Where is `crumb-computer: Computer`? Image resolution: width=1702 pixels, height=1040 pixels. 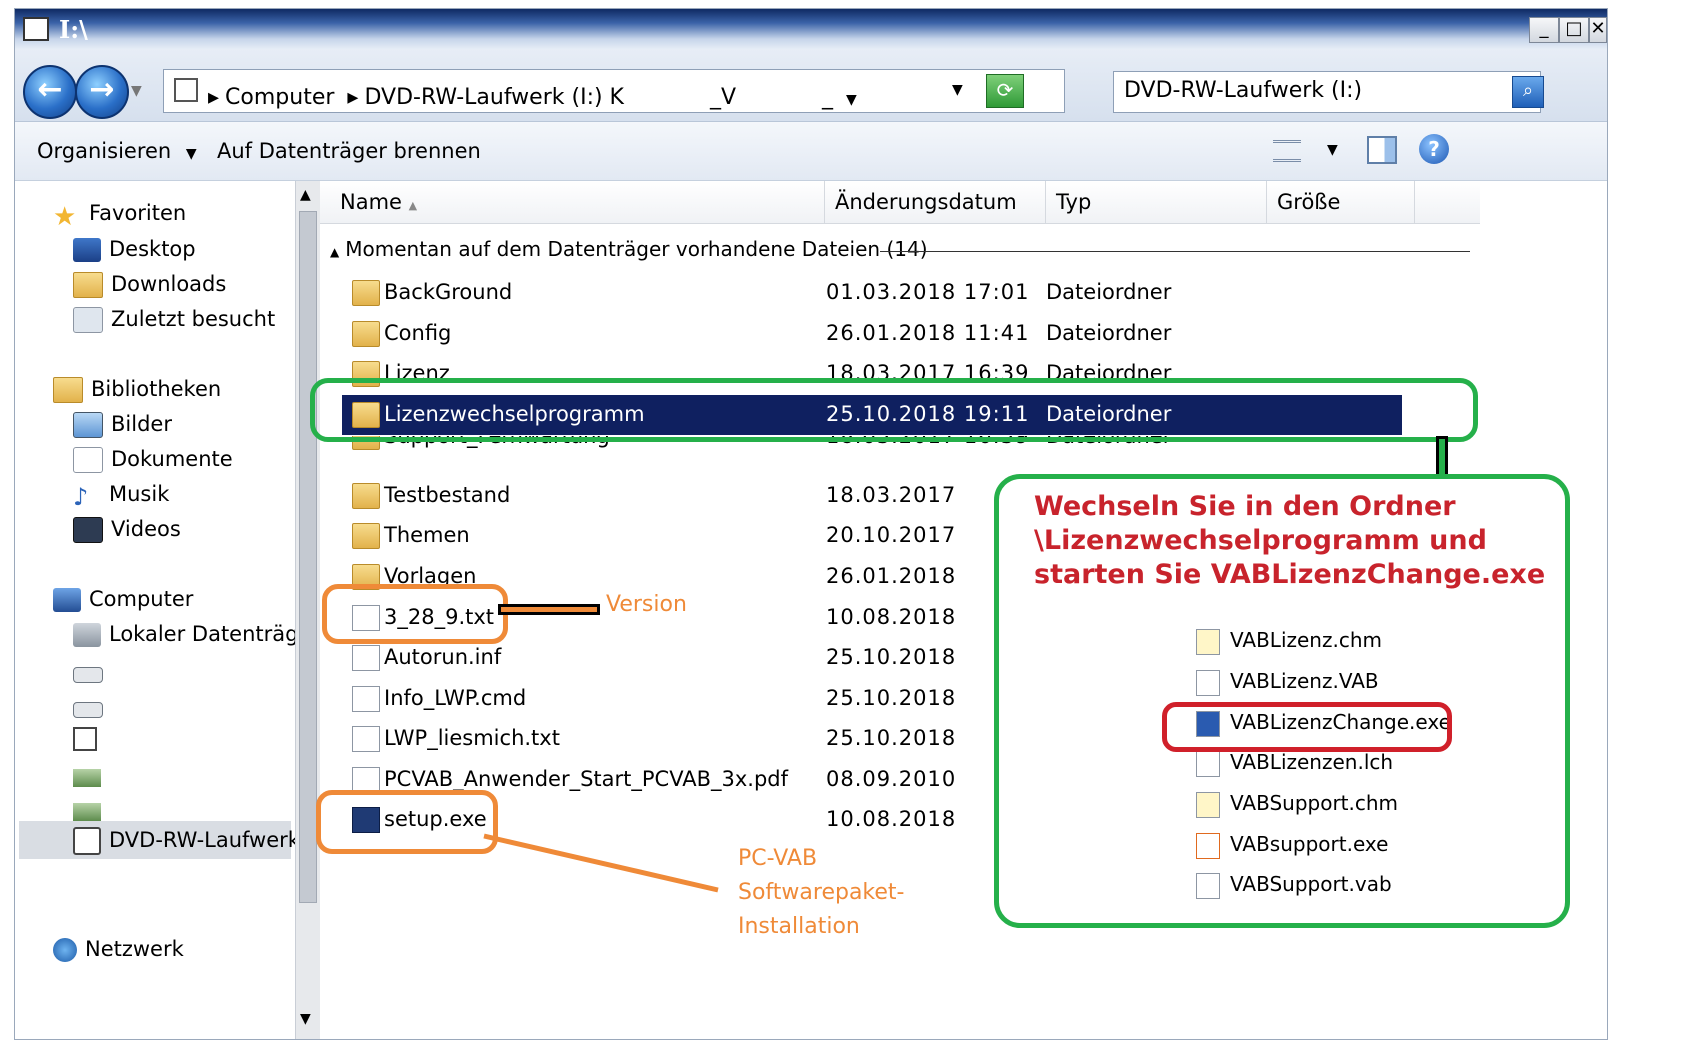
crumb-computer: Computer is located at coordinates (279, 97).